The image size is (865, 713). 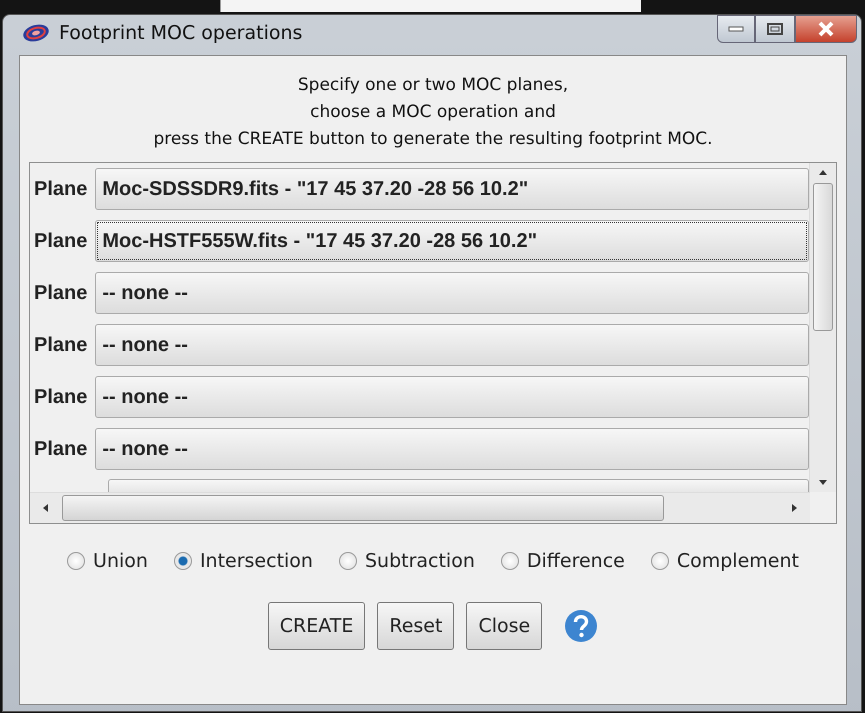 I want to click on close-button, so click(x=826, y=29).